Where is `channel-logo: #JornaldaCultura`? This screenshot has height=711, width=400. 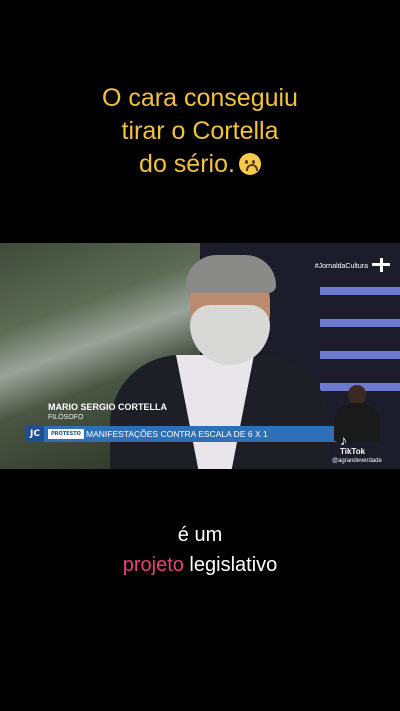
channel-logo: #JornaldaCultura is located at coordinates (352, 265).